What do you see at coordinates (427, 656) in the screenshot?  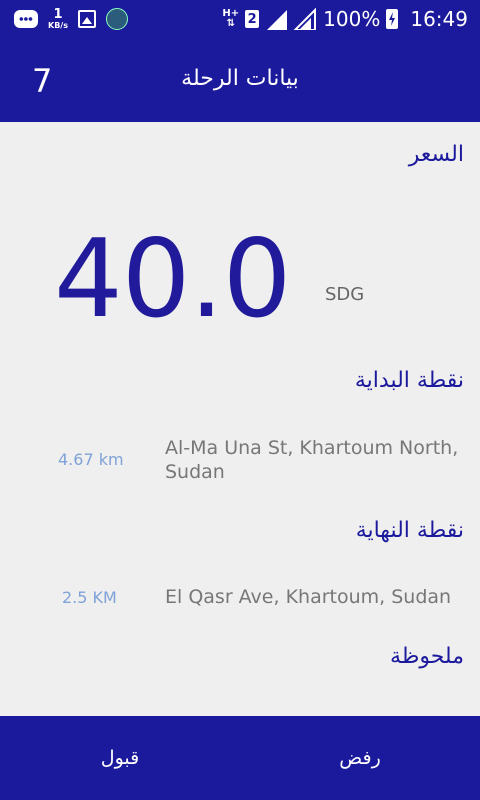 I see `note-label: ملحوظة` at bounding box center [427, 656].